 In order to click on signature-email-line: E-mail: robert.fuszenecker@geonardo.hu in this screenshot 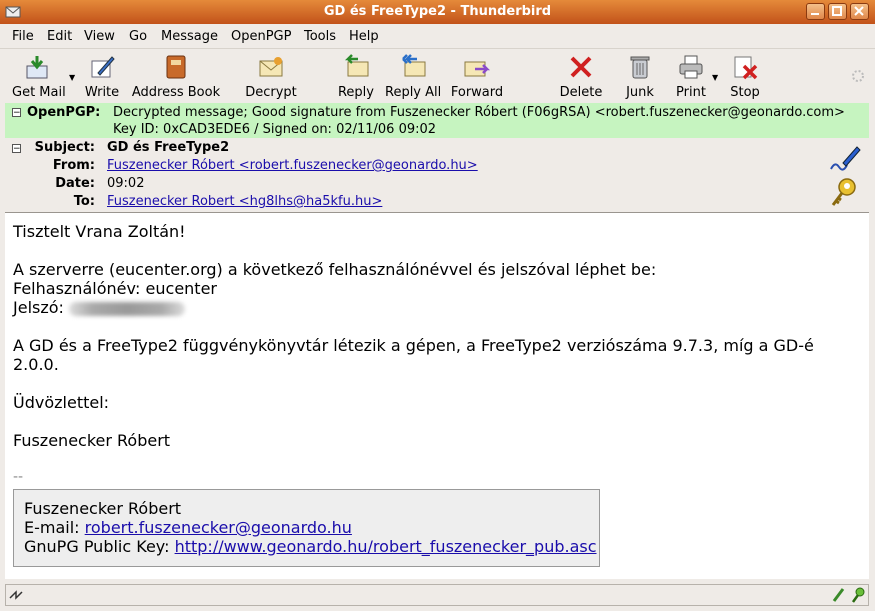, I will do `click(188, 527)`.